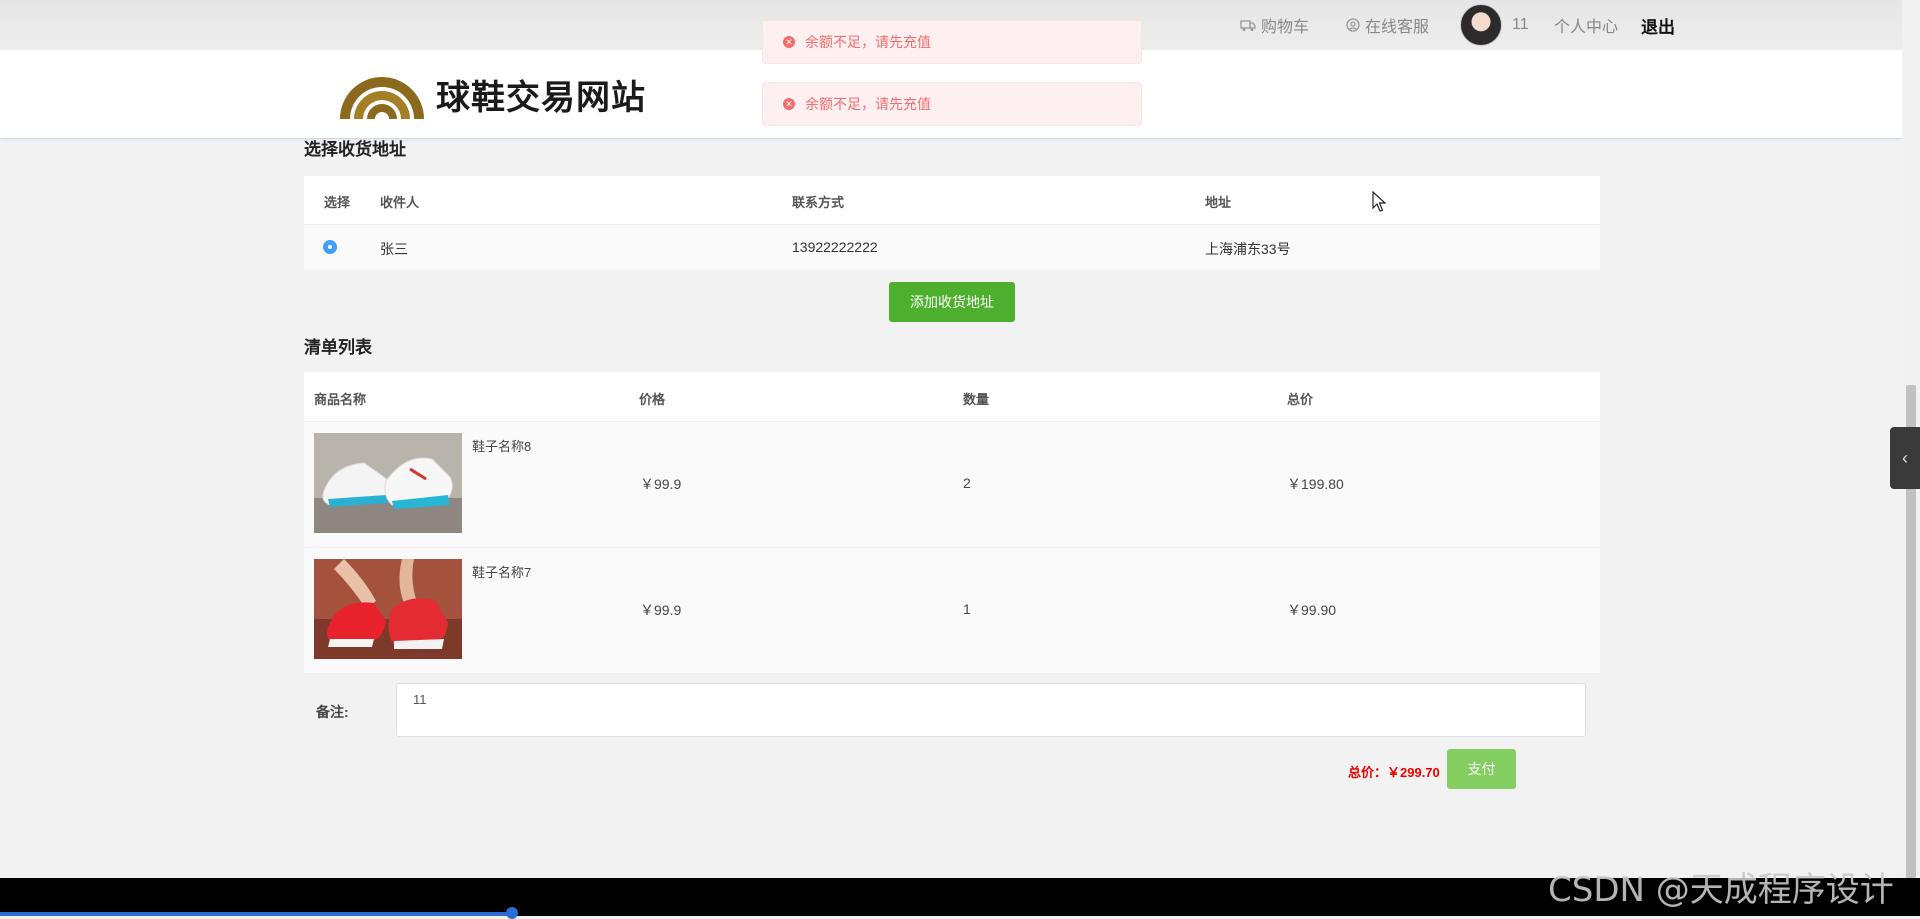 This screenshot has height=919, width=1920. Describe the element at coordinates (1394, 772) in the screenshot. I see `order-total: 总价：￥299.70` at that location.